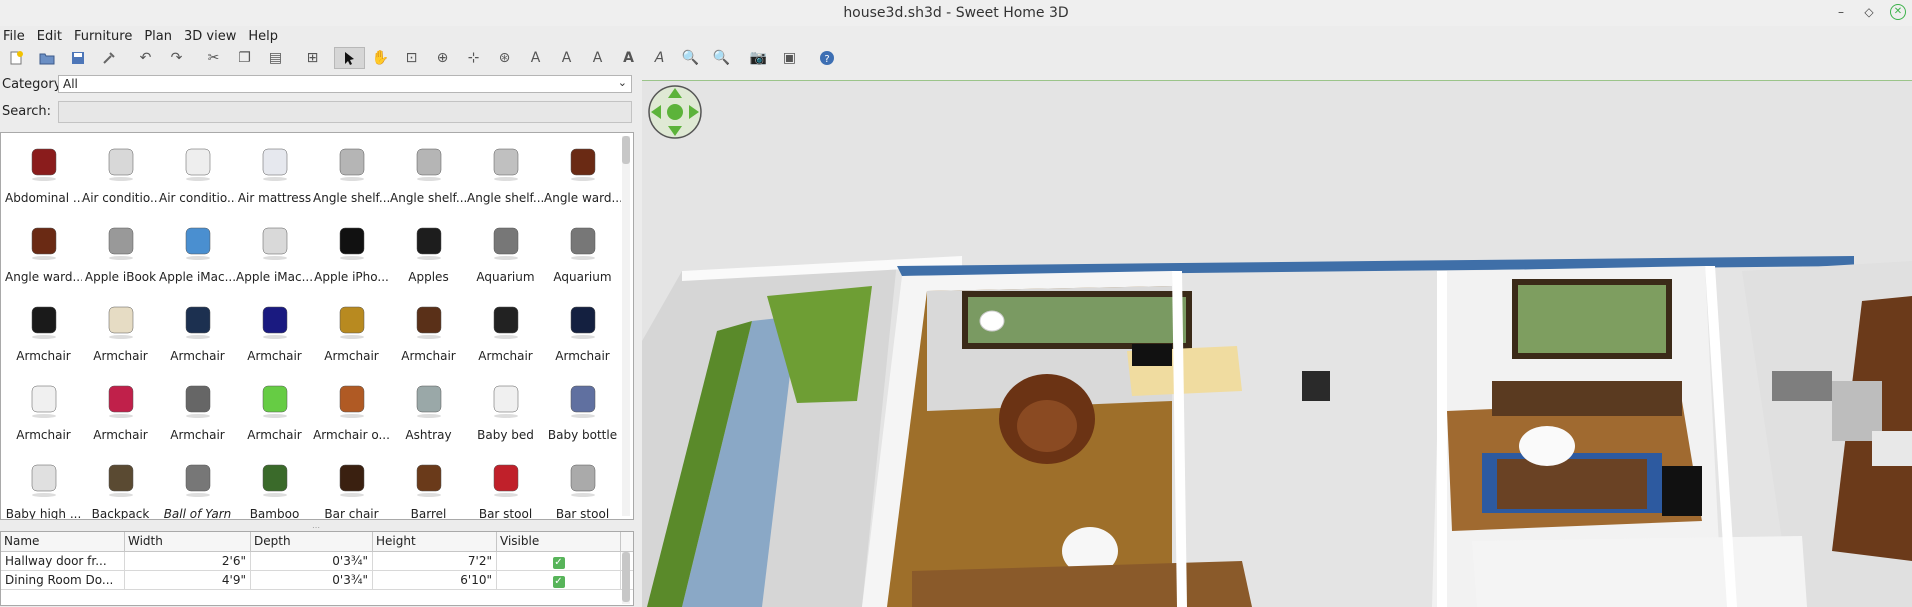  I want to click on catalog-item: Ball of Yarn, so click(197, 487).